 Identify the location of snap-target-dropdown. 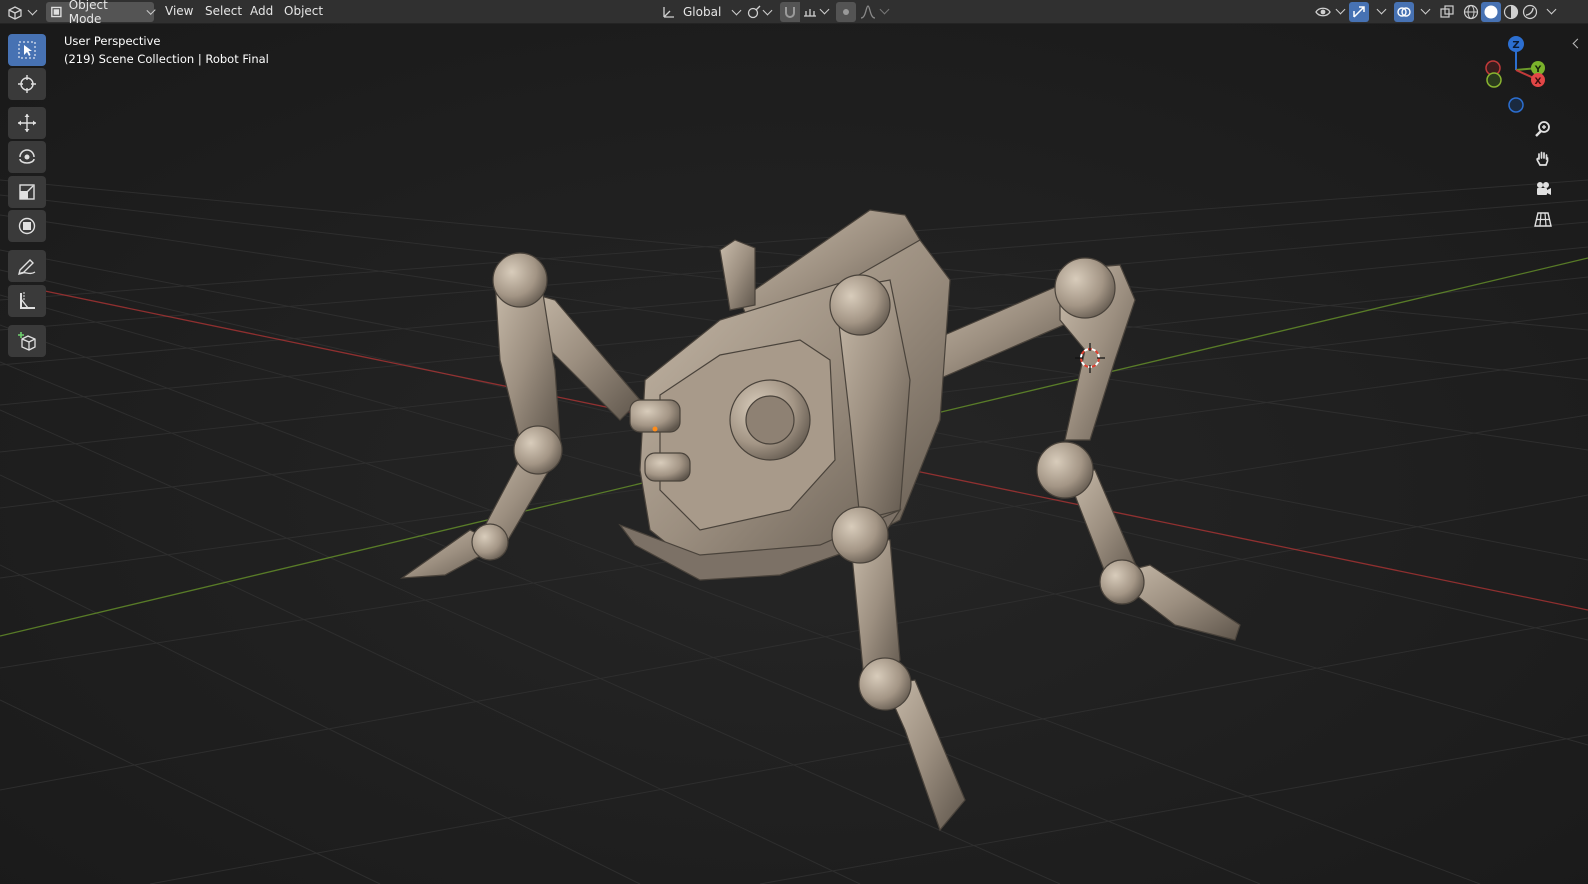
(810, 12).